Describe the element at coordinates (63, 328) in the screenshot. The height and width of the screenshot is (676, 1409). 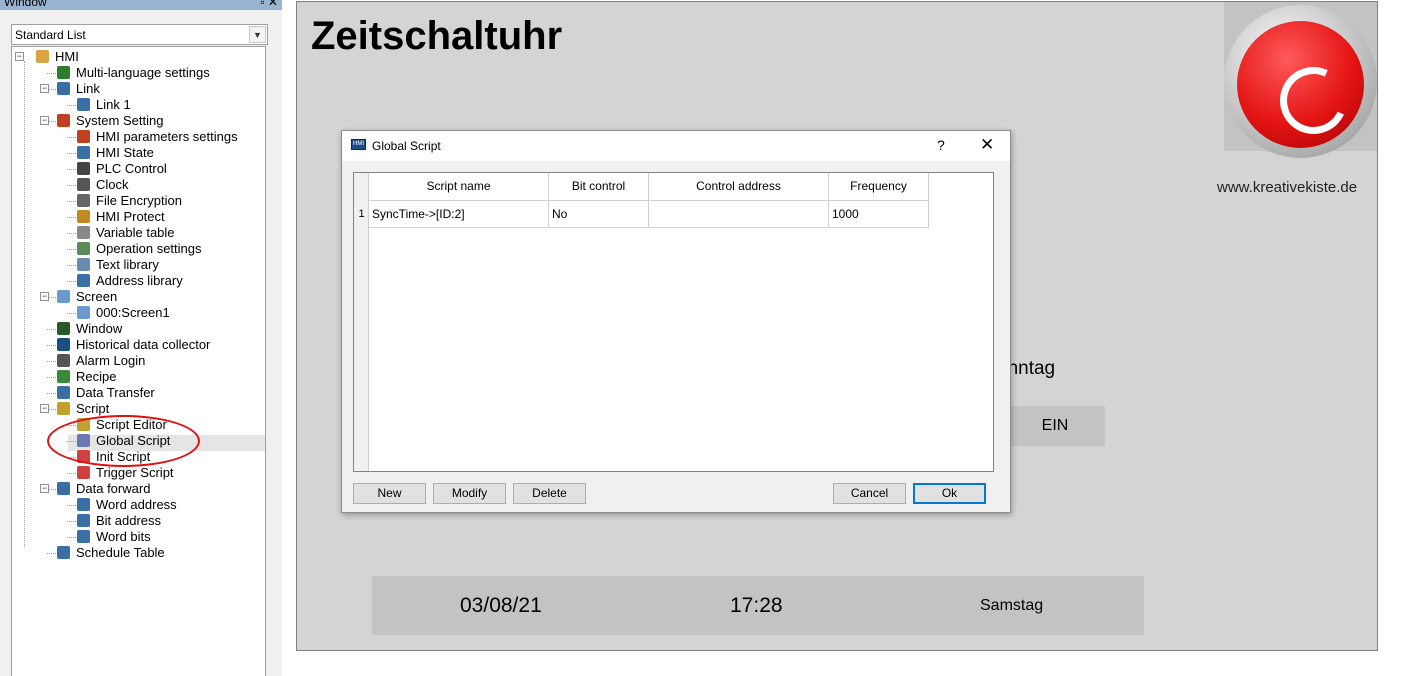
I see `window-icon` at that location.